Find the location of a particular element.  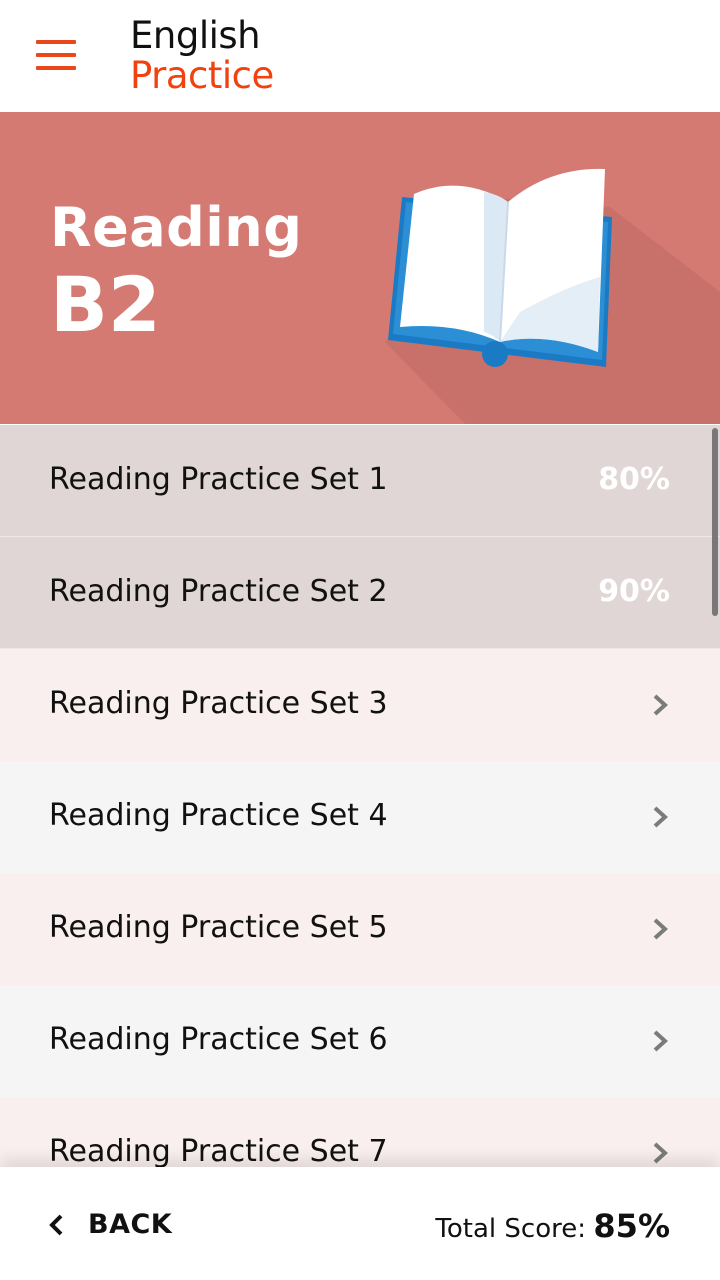

score-badge: 80% is located at coordinates (634, 479).